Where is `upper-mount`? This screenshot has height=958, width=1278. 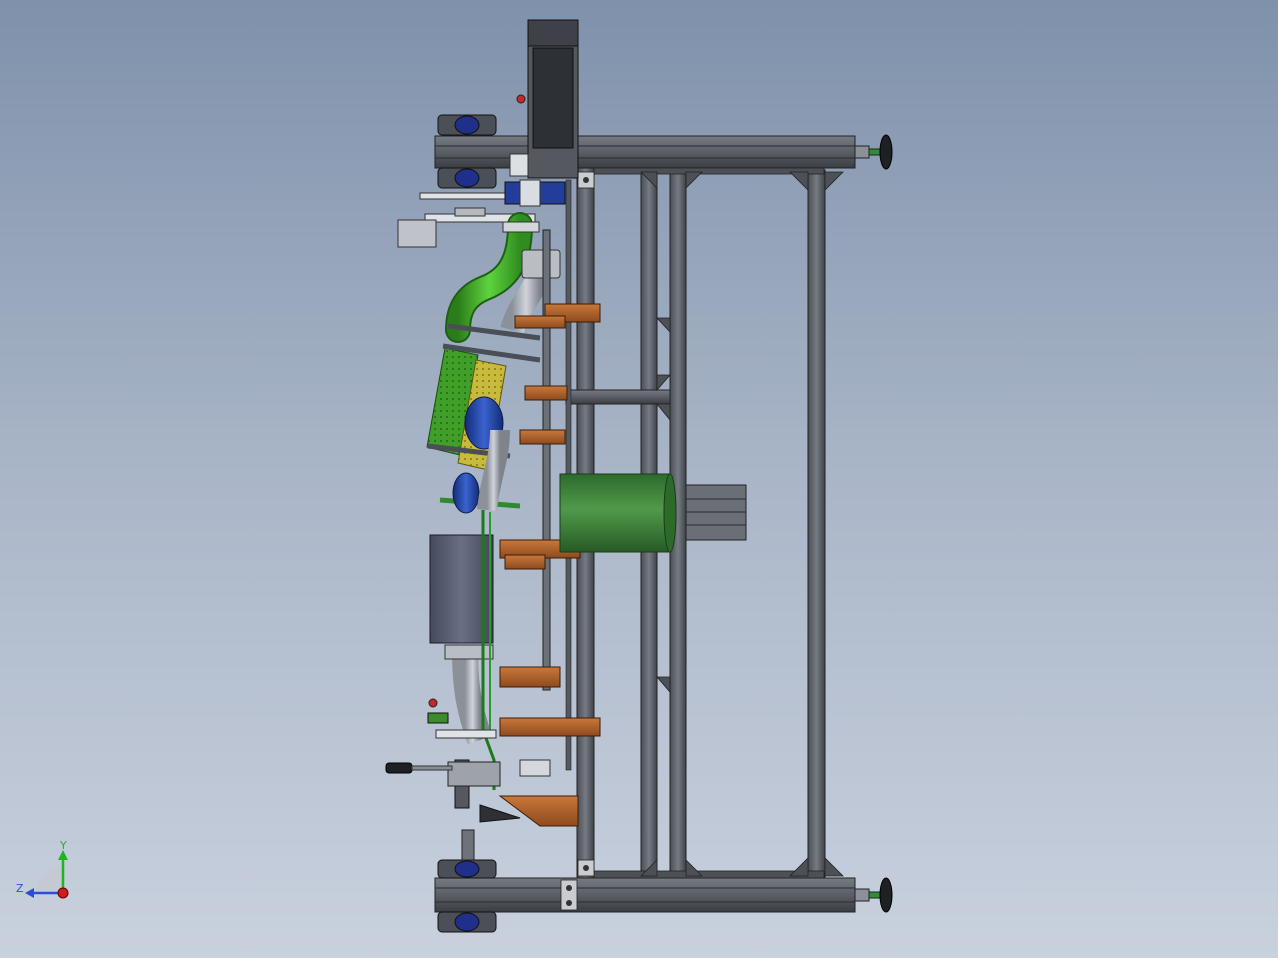
upper-mount is located at coordinates (481, 213).